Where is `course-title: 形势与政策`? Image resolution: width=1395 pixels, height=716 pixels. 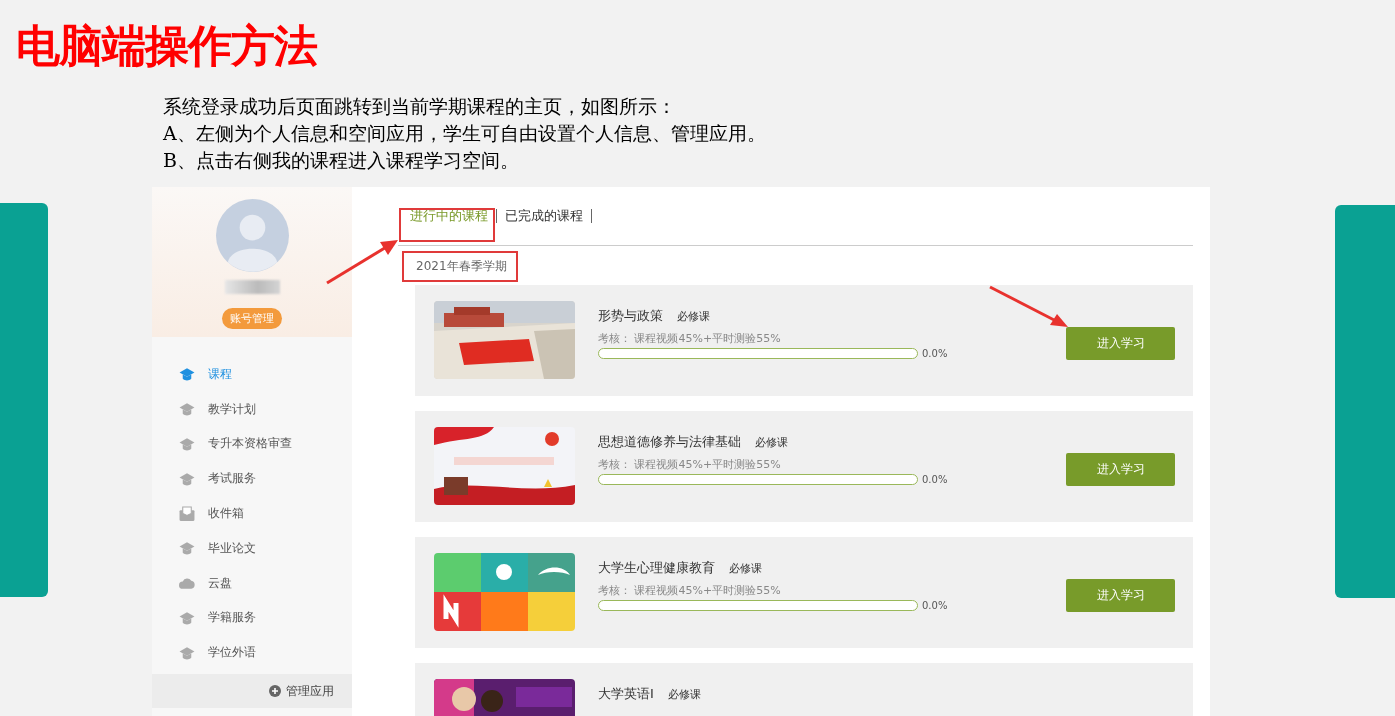 course-title: 形势与政策 is located at coordinates (630, 316).